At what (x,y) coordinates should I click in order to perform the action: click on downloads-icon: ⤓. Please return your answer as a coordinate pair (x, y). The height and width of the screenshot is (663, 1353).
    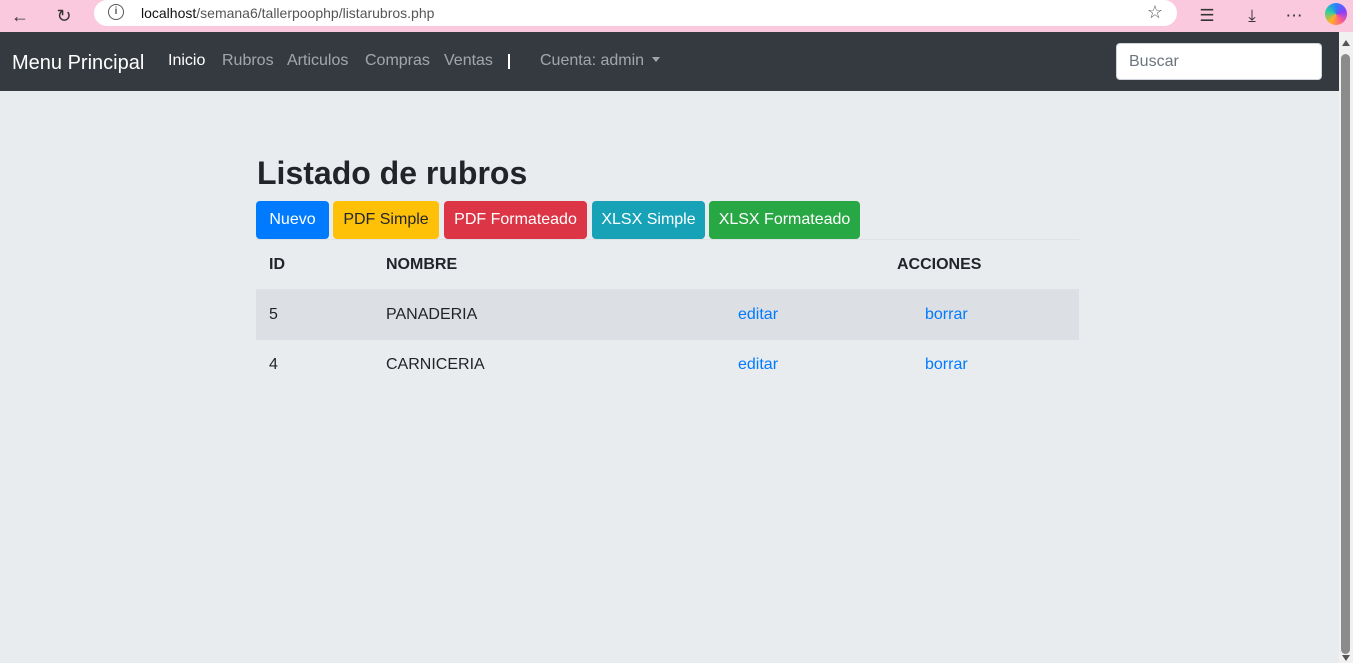
    Looking at the image, I should click on (1252, 16).